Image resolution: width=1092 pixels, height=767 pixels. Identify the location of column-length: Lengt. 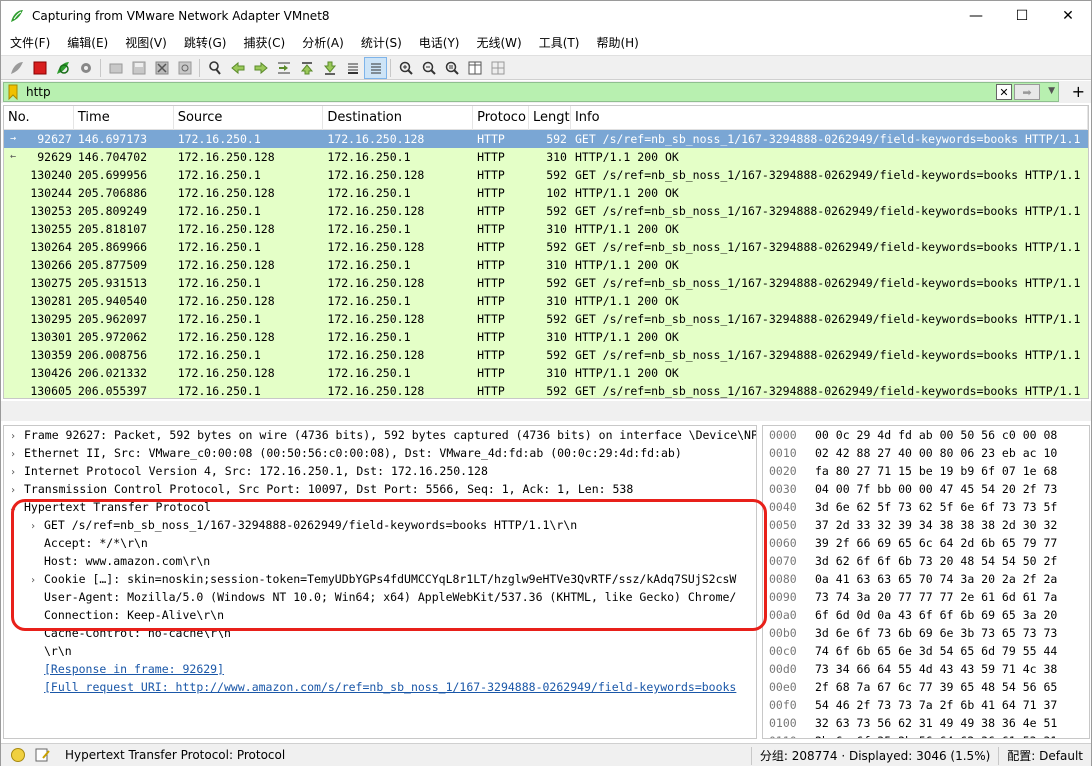
(550, 118).